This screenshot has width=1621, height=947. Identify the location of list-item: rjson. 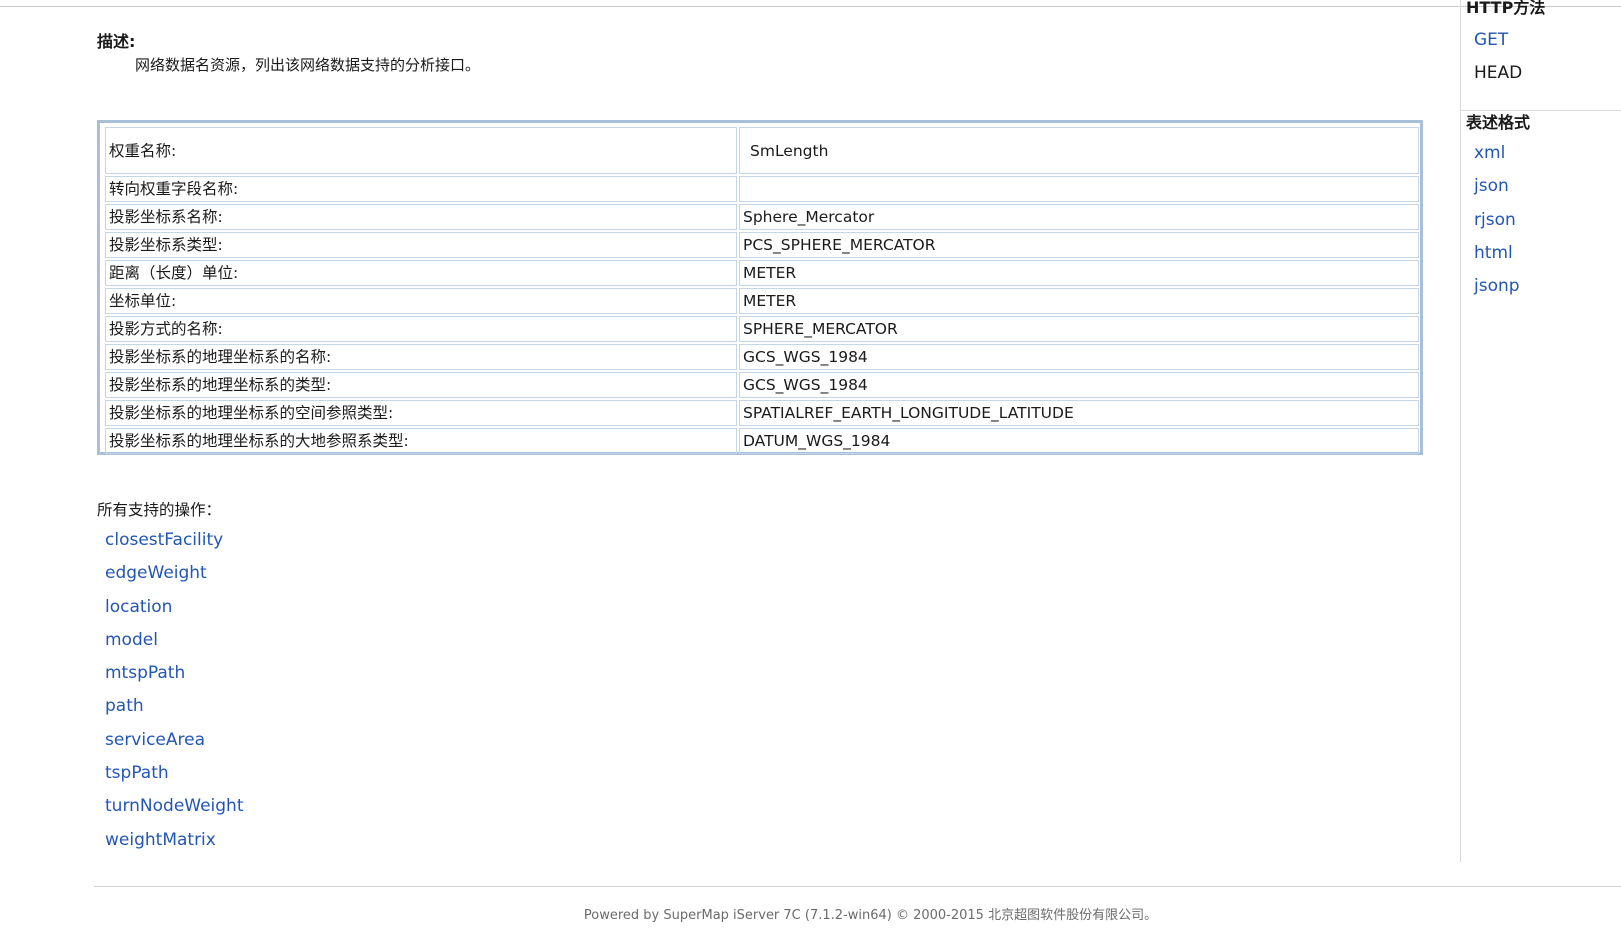
(1497, 226).